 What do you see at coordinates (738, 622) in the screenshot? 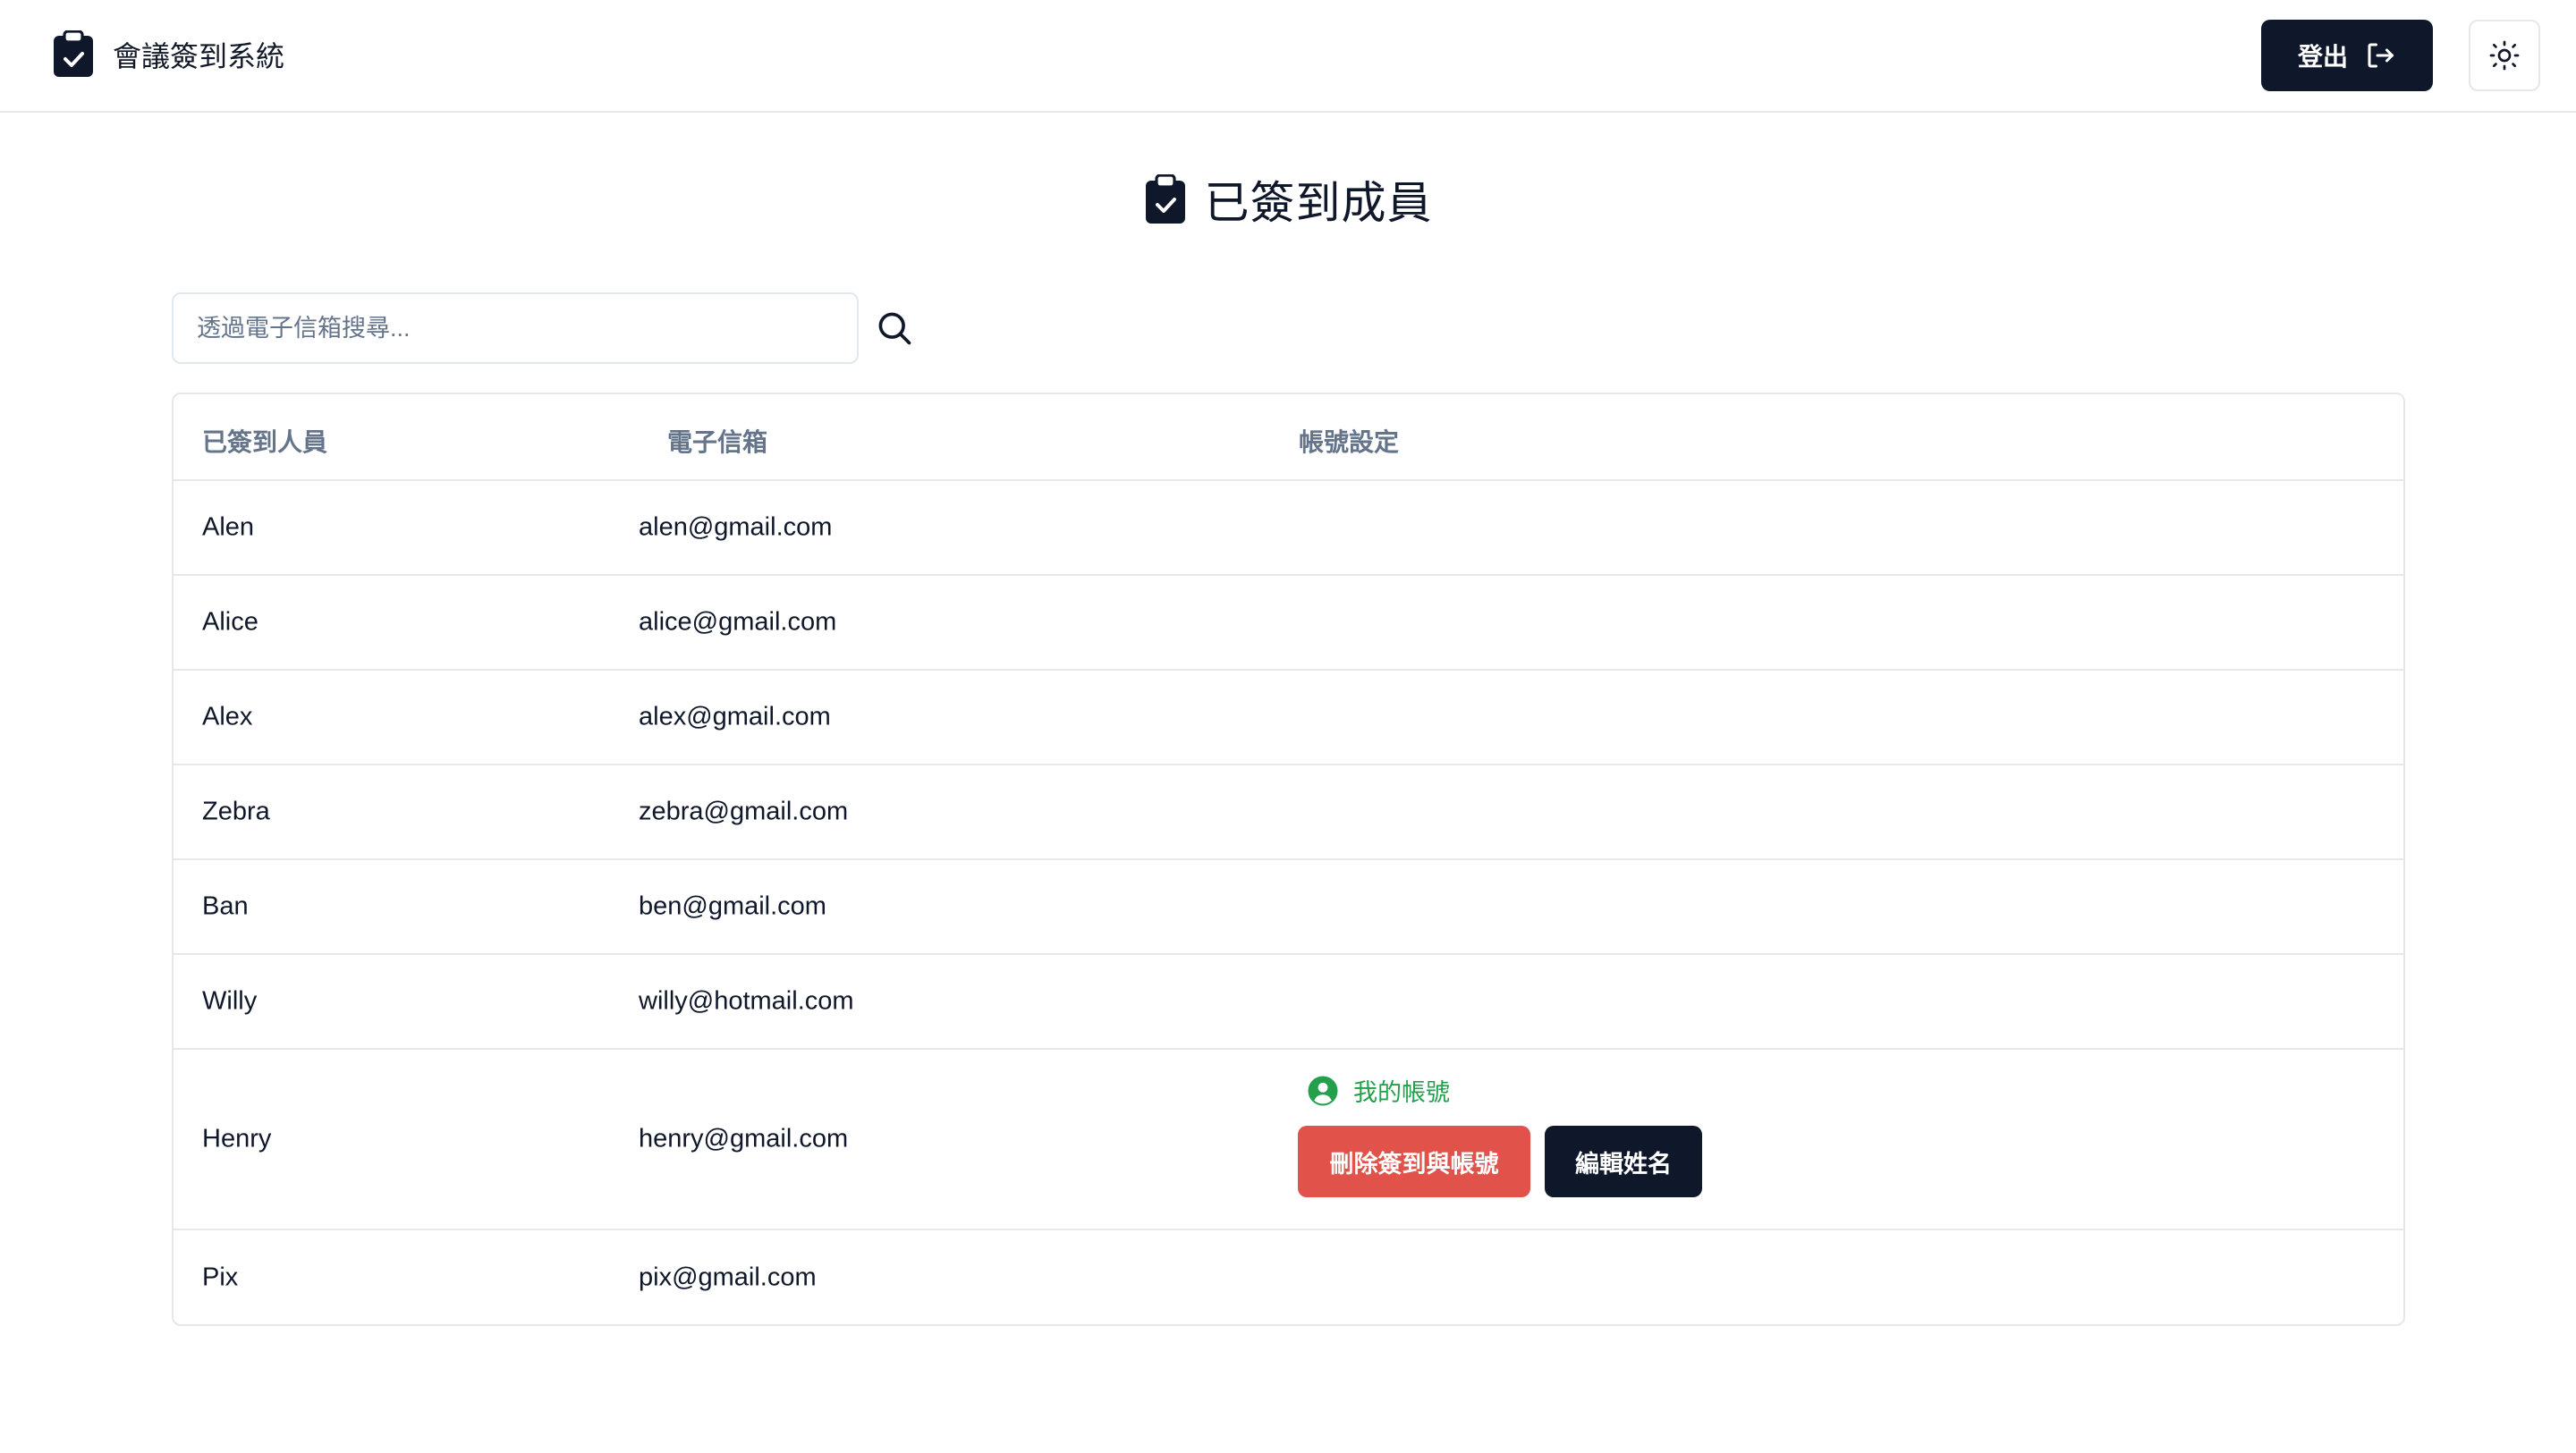
I see `member-email: alice@gmail.com` at bounding box center [738, 622].